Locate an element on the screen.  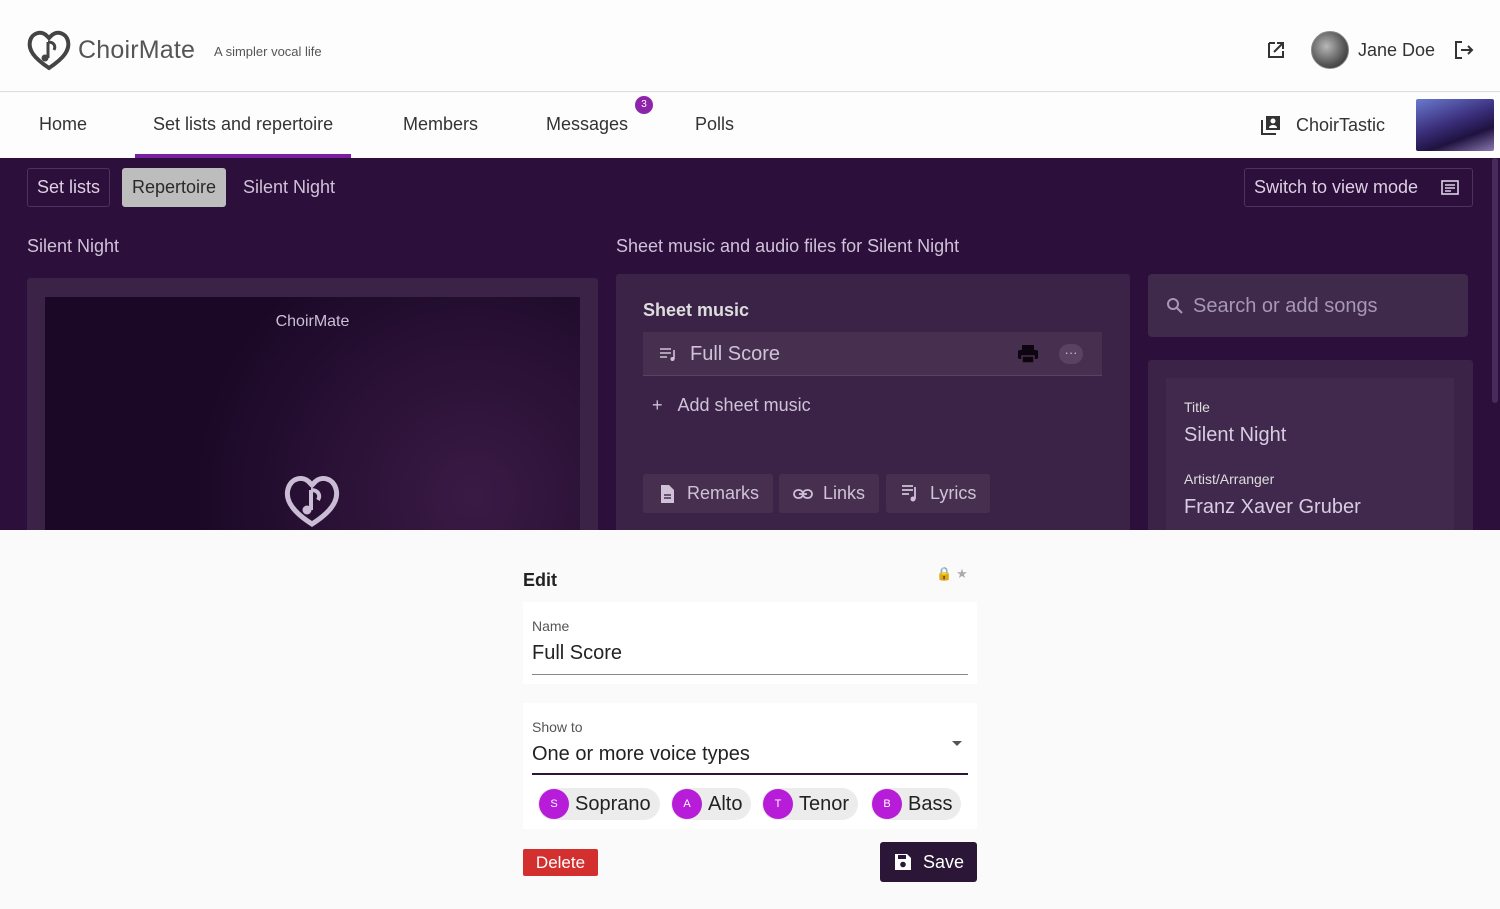
document-icon is located at coordinates (667, 494).